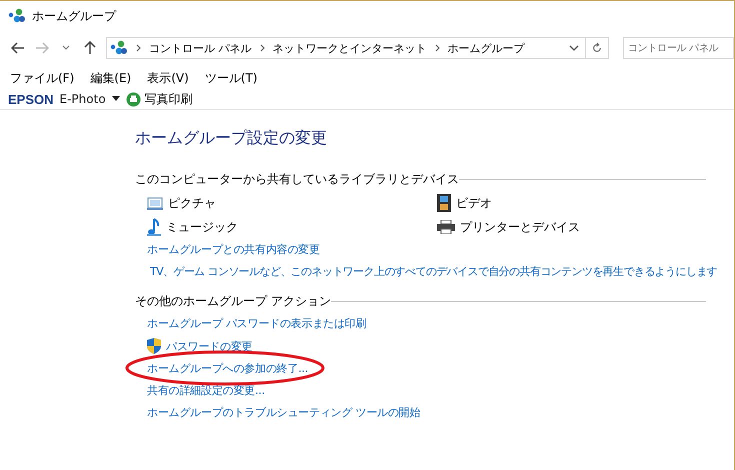 This screenshot has width=735, height=470. What do you see at coordinates (74, 16) in the screenshot?
I see `window-title: ホームグループ` at bounding box center [74, 16].